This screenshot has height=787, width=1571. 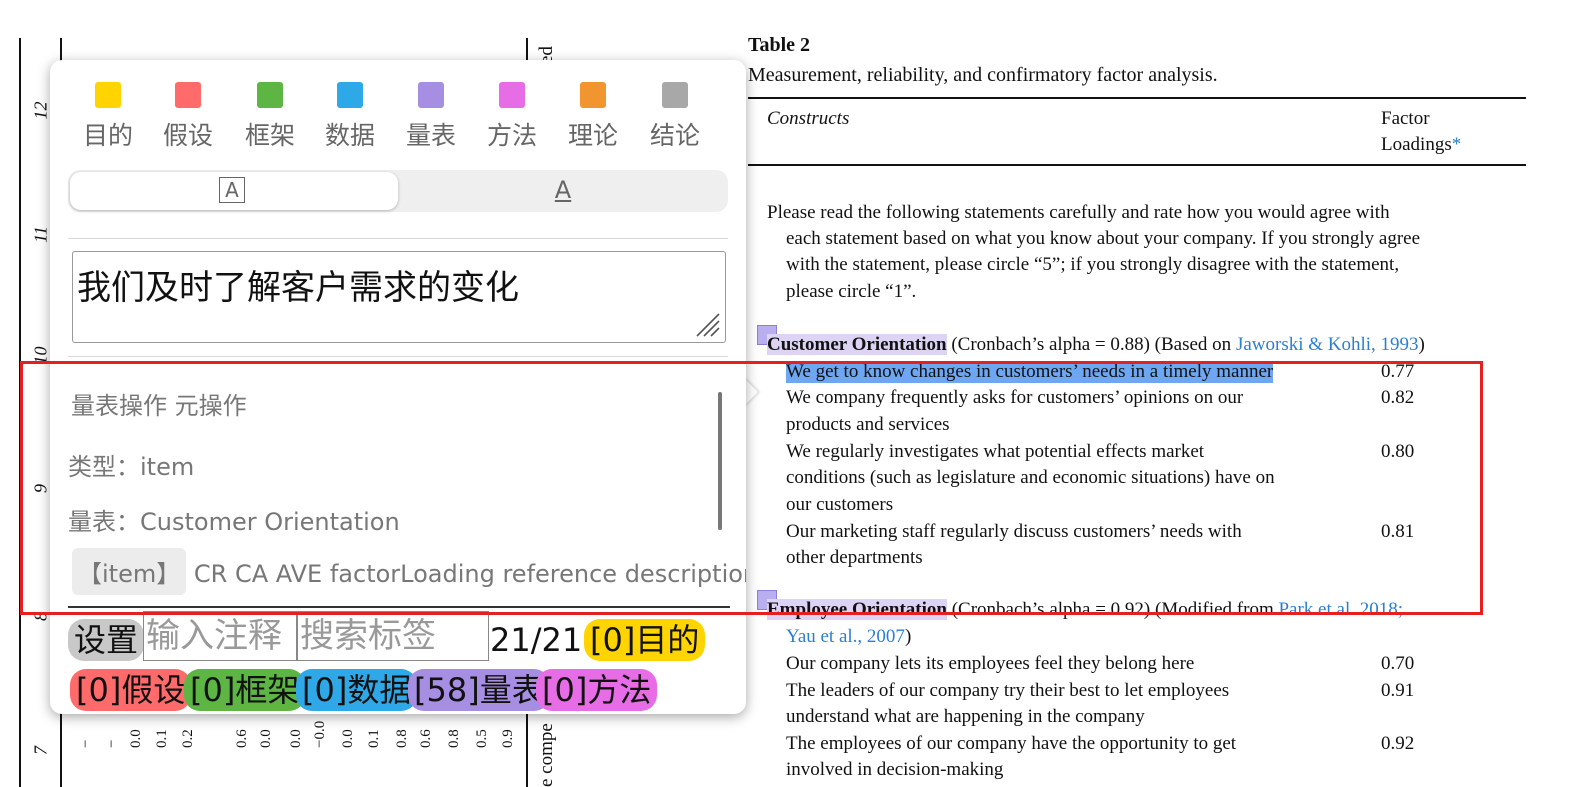 What do you see at coordinates (563, 190) in the screenshot?
I see `underline-style-icon: A` at bounding box center [563, 190].